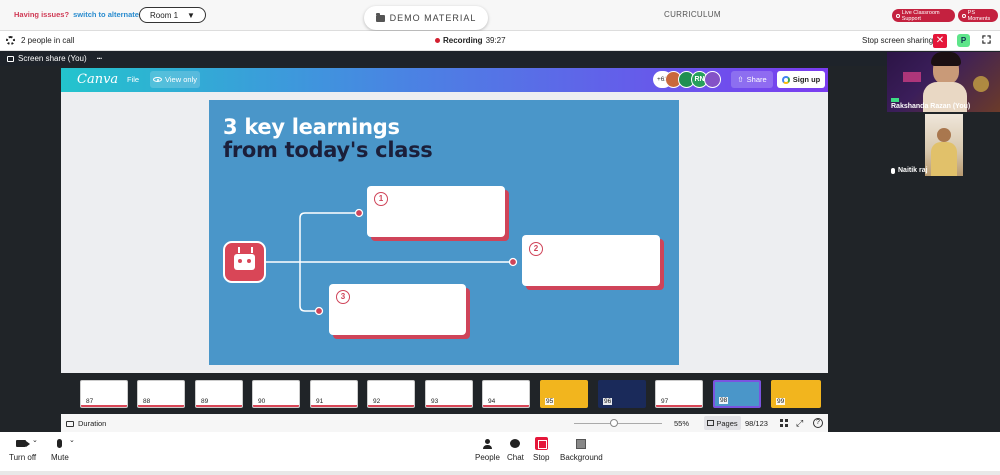  Describe the element at coordinates (692, 14) in the screenshot. I see `curriculum-tab: CURRICULUM` at that location.